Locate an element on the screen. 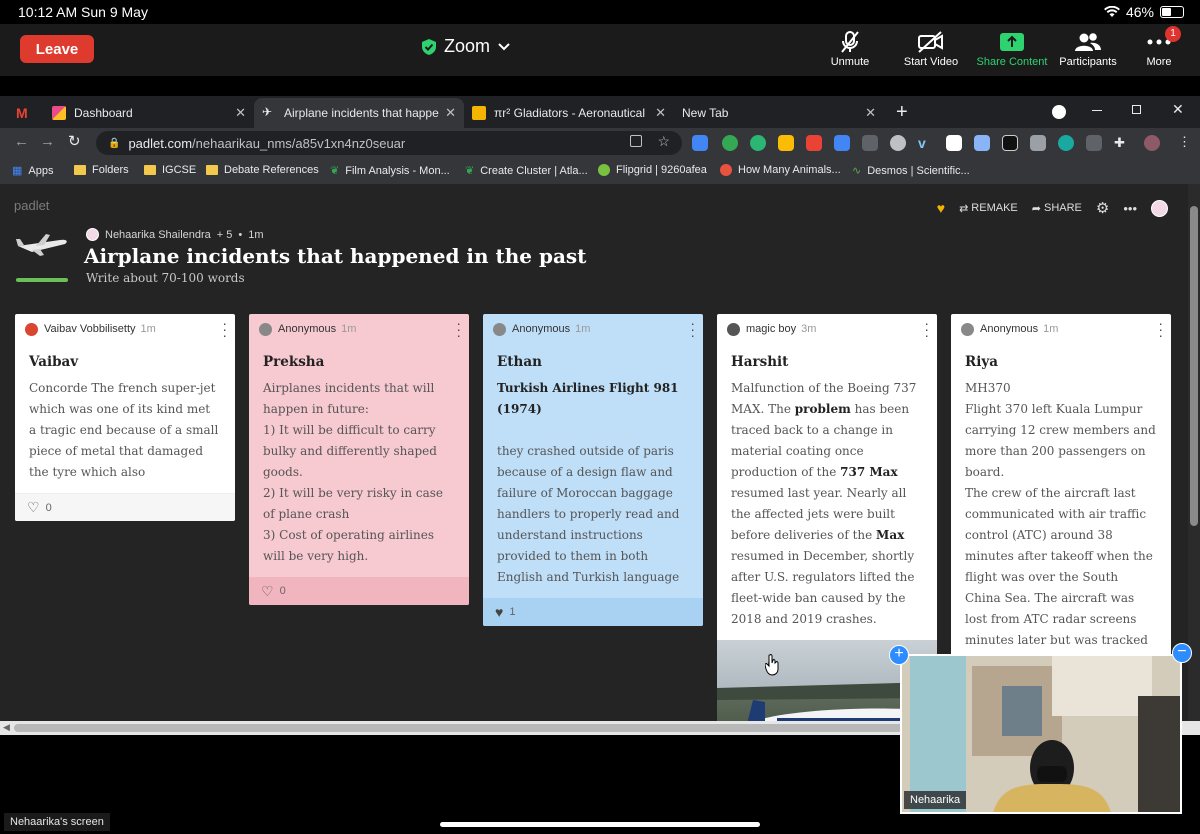  more-options-icon: ••• is located at coordinates (1130, 208).